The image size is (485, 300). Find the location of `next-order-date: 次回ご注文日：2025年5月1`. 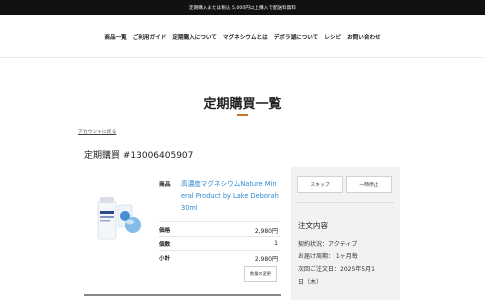

next-order-date: 次回ご注文日：2025年5月1 is located at coordinates (336, 269).